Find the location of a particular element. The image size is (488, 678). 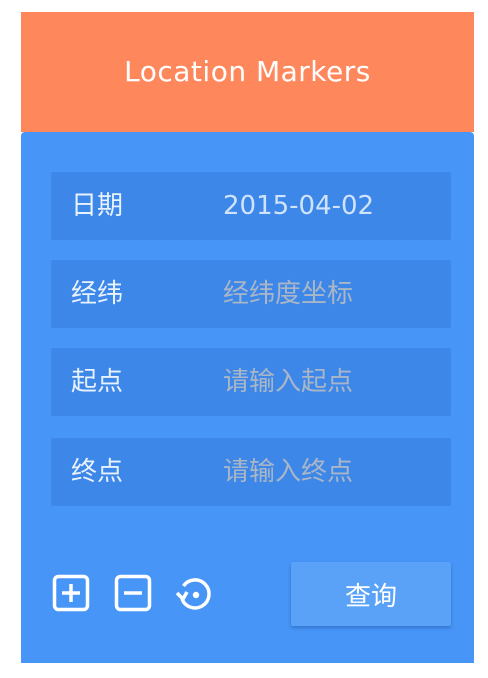

coords-input is located at coordinates (333, 294).